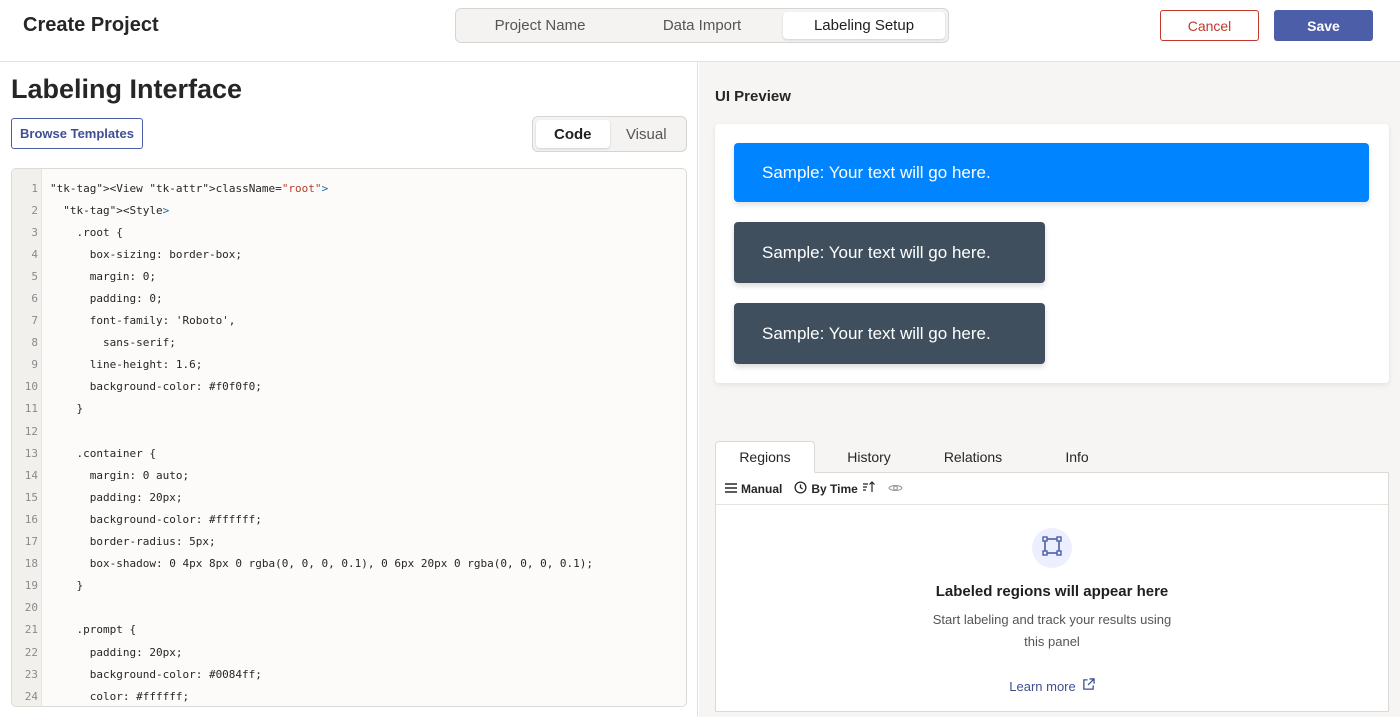 The width and height of the screenshot is (1400, 717). I want to click on code-line: 9 line-height: 1.6;, so click(349, 365).